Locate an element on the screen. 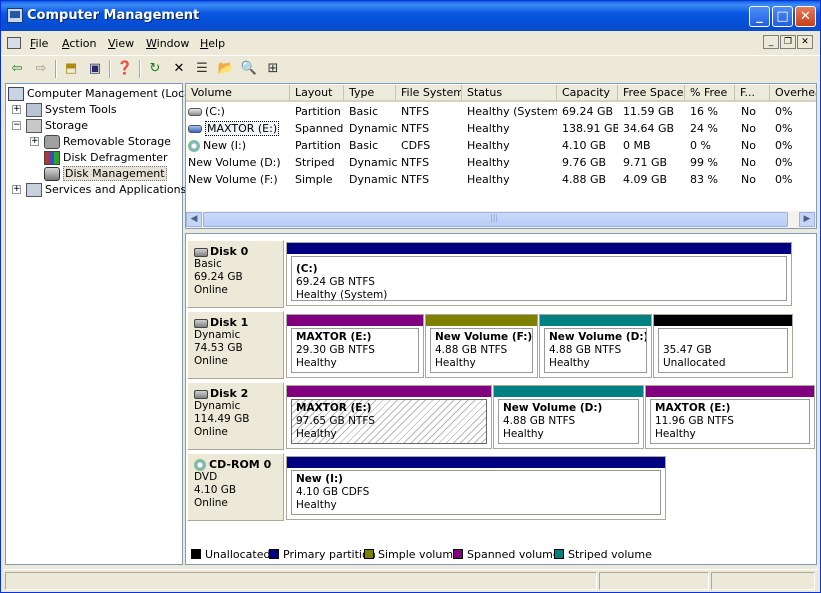 The image size is (821, 593). column-header-status: Status is located at coordinates (509, 93).